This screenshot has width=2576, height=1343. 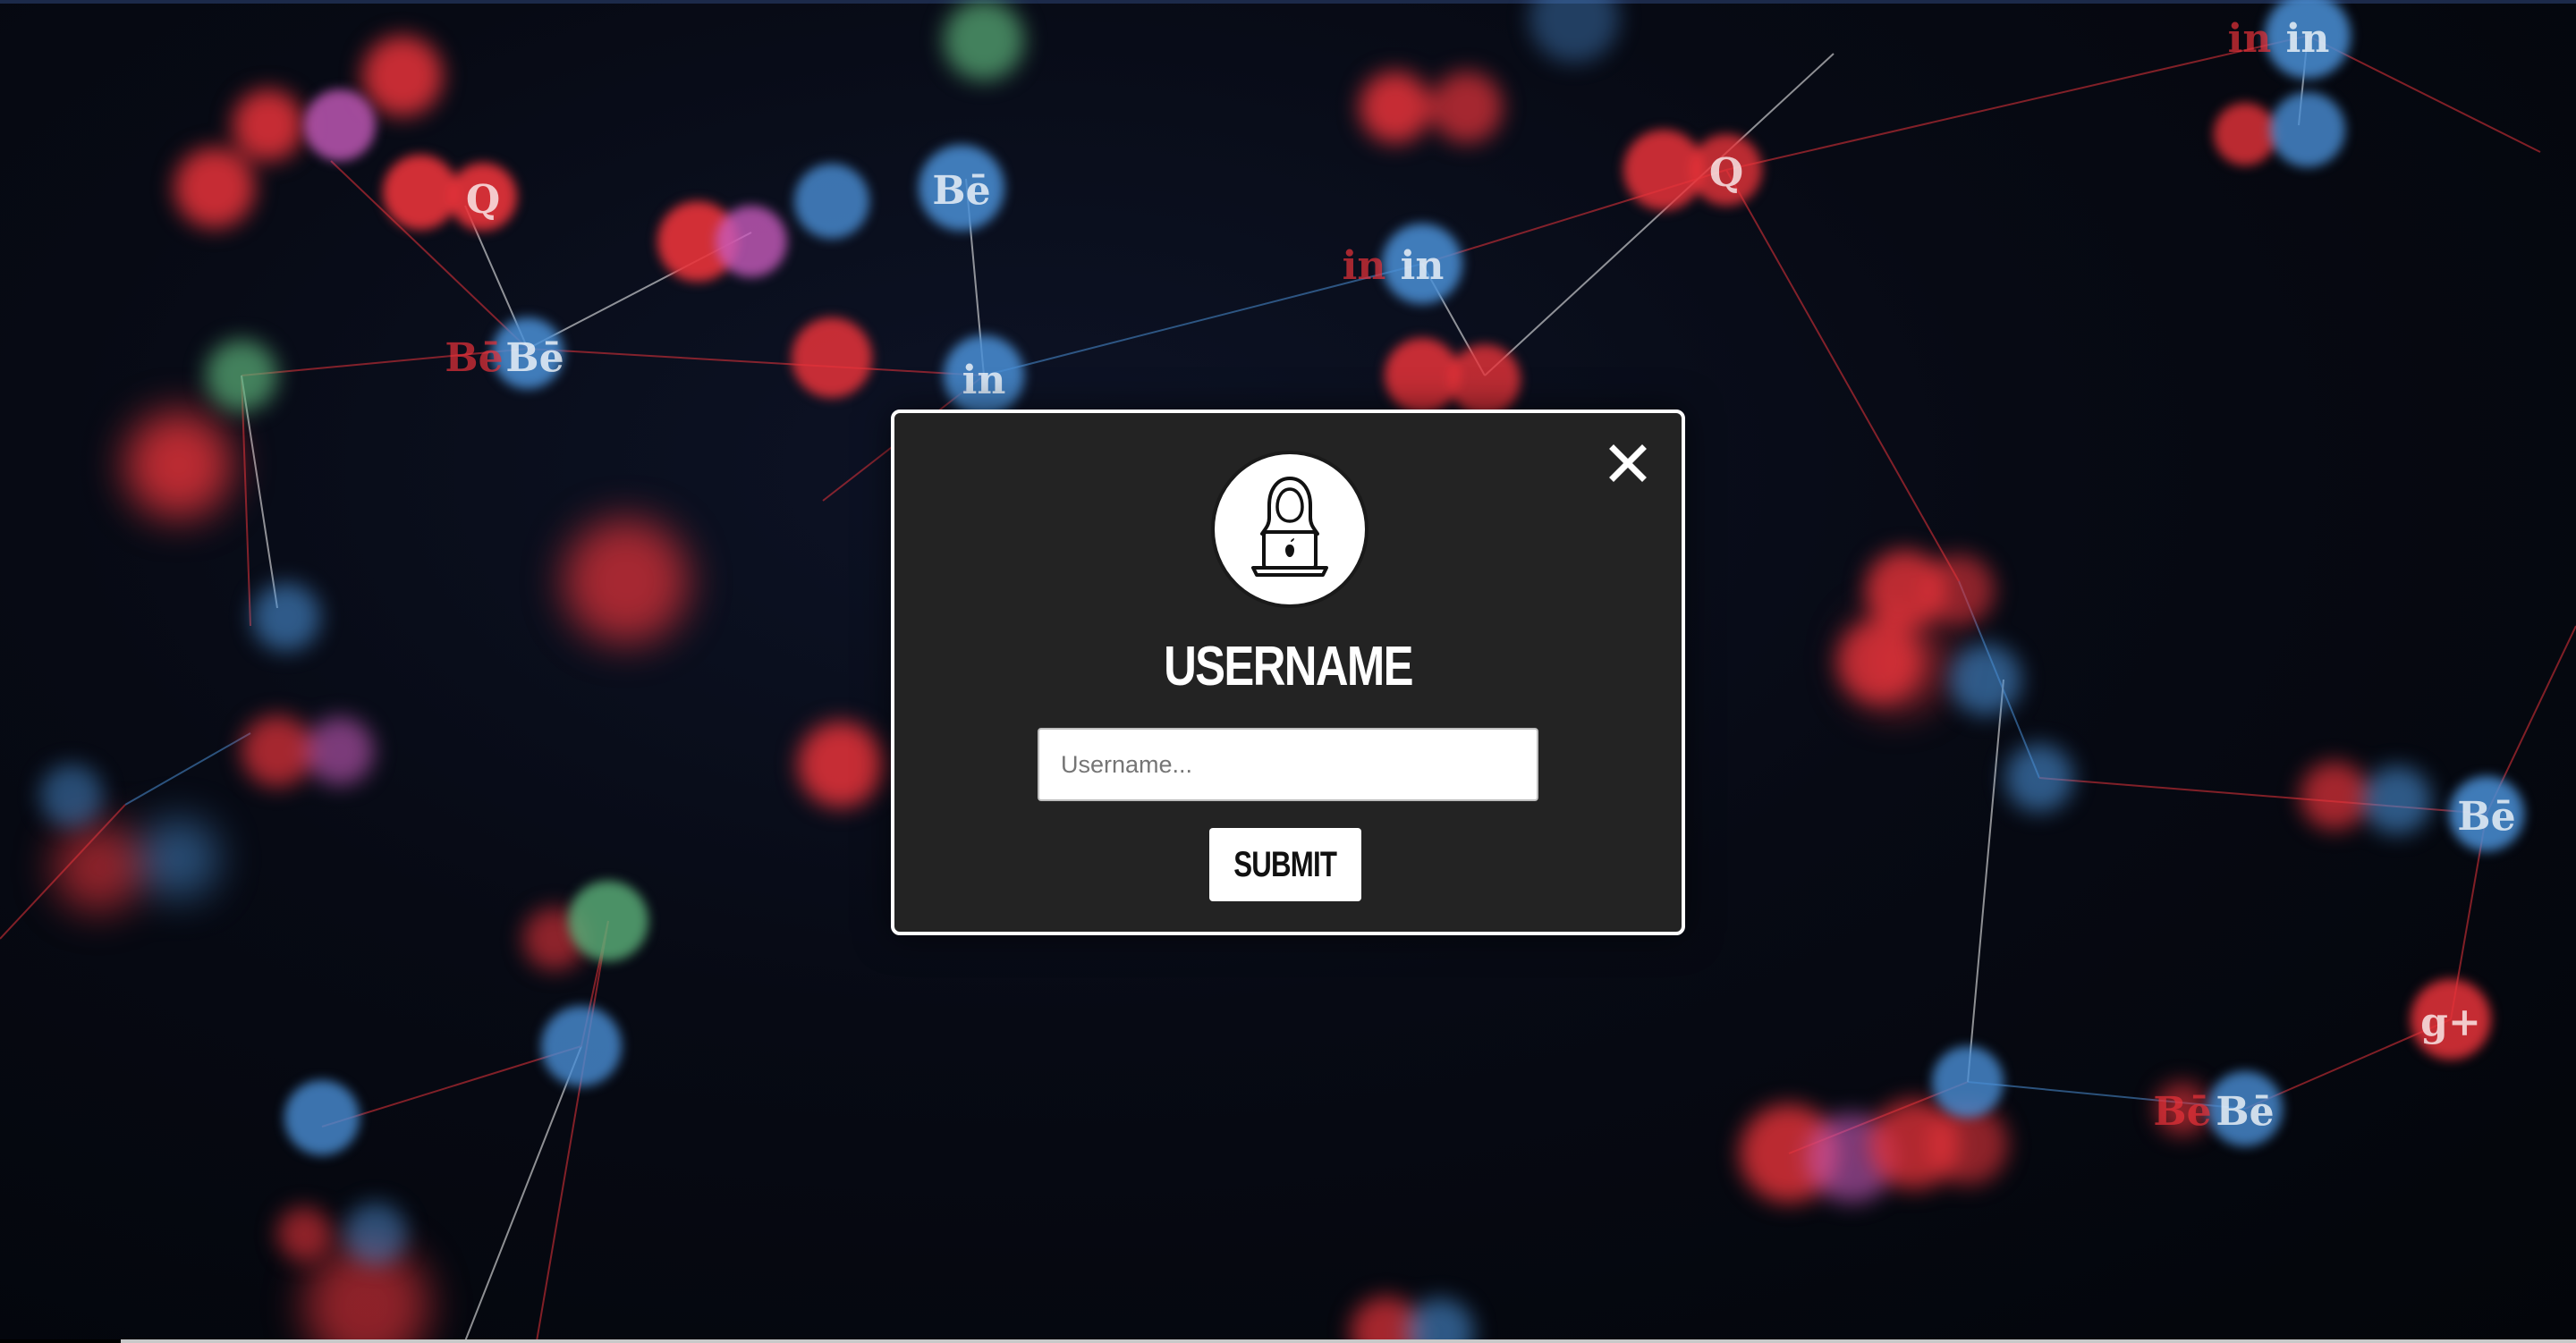 I want to click on modal-title: USERNAME, so click(x=1288, y=666).